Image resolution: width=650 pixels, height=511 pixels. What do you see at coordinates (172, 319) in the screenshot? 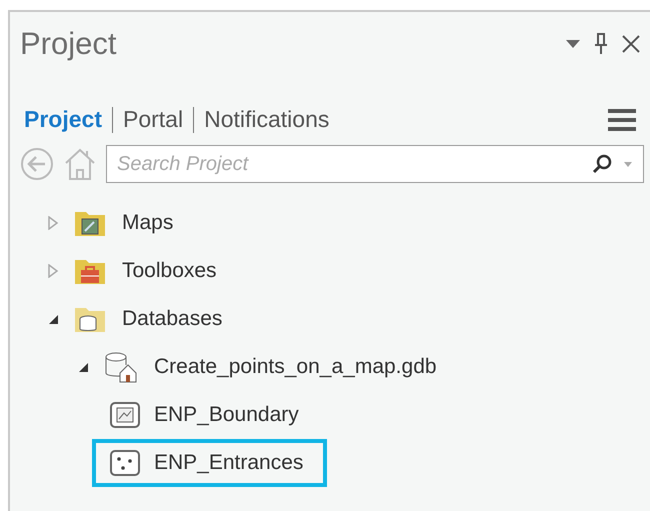
I see `tree-item: Databases` at bounding box center [172, 319].